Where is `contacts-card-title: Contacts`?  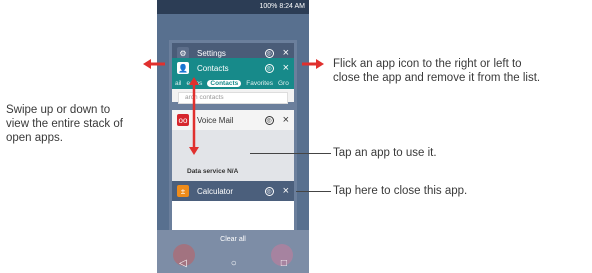 contacts-card-title: Contacts is located at coordinates (213, 68).